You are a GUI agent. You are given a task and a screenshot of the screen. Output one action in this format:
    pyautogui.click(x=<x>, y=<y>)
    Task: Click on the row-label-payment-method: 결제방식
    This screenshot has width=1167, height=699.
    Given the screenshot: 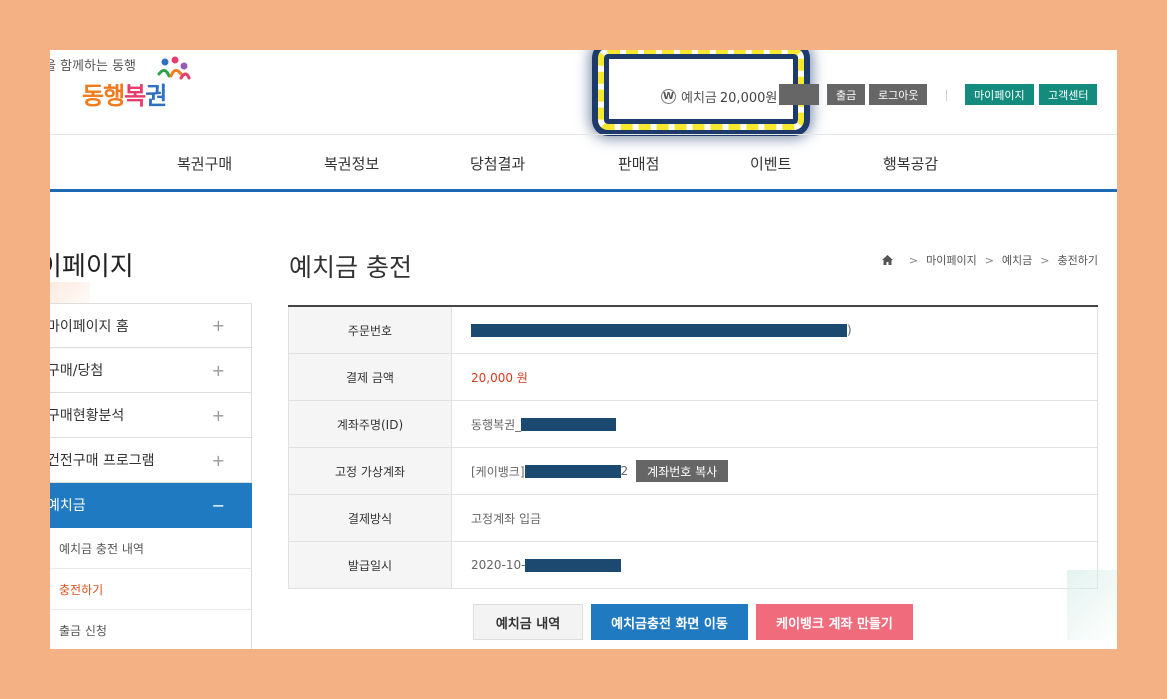 What is the action you would take?
    pyautogui.click(x=370, y=518)
    